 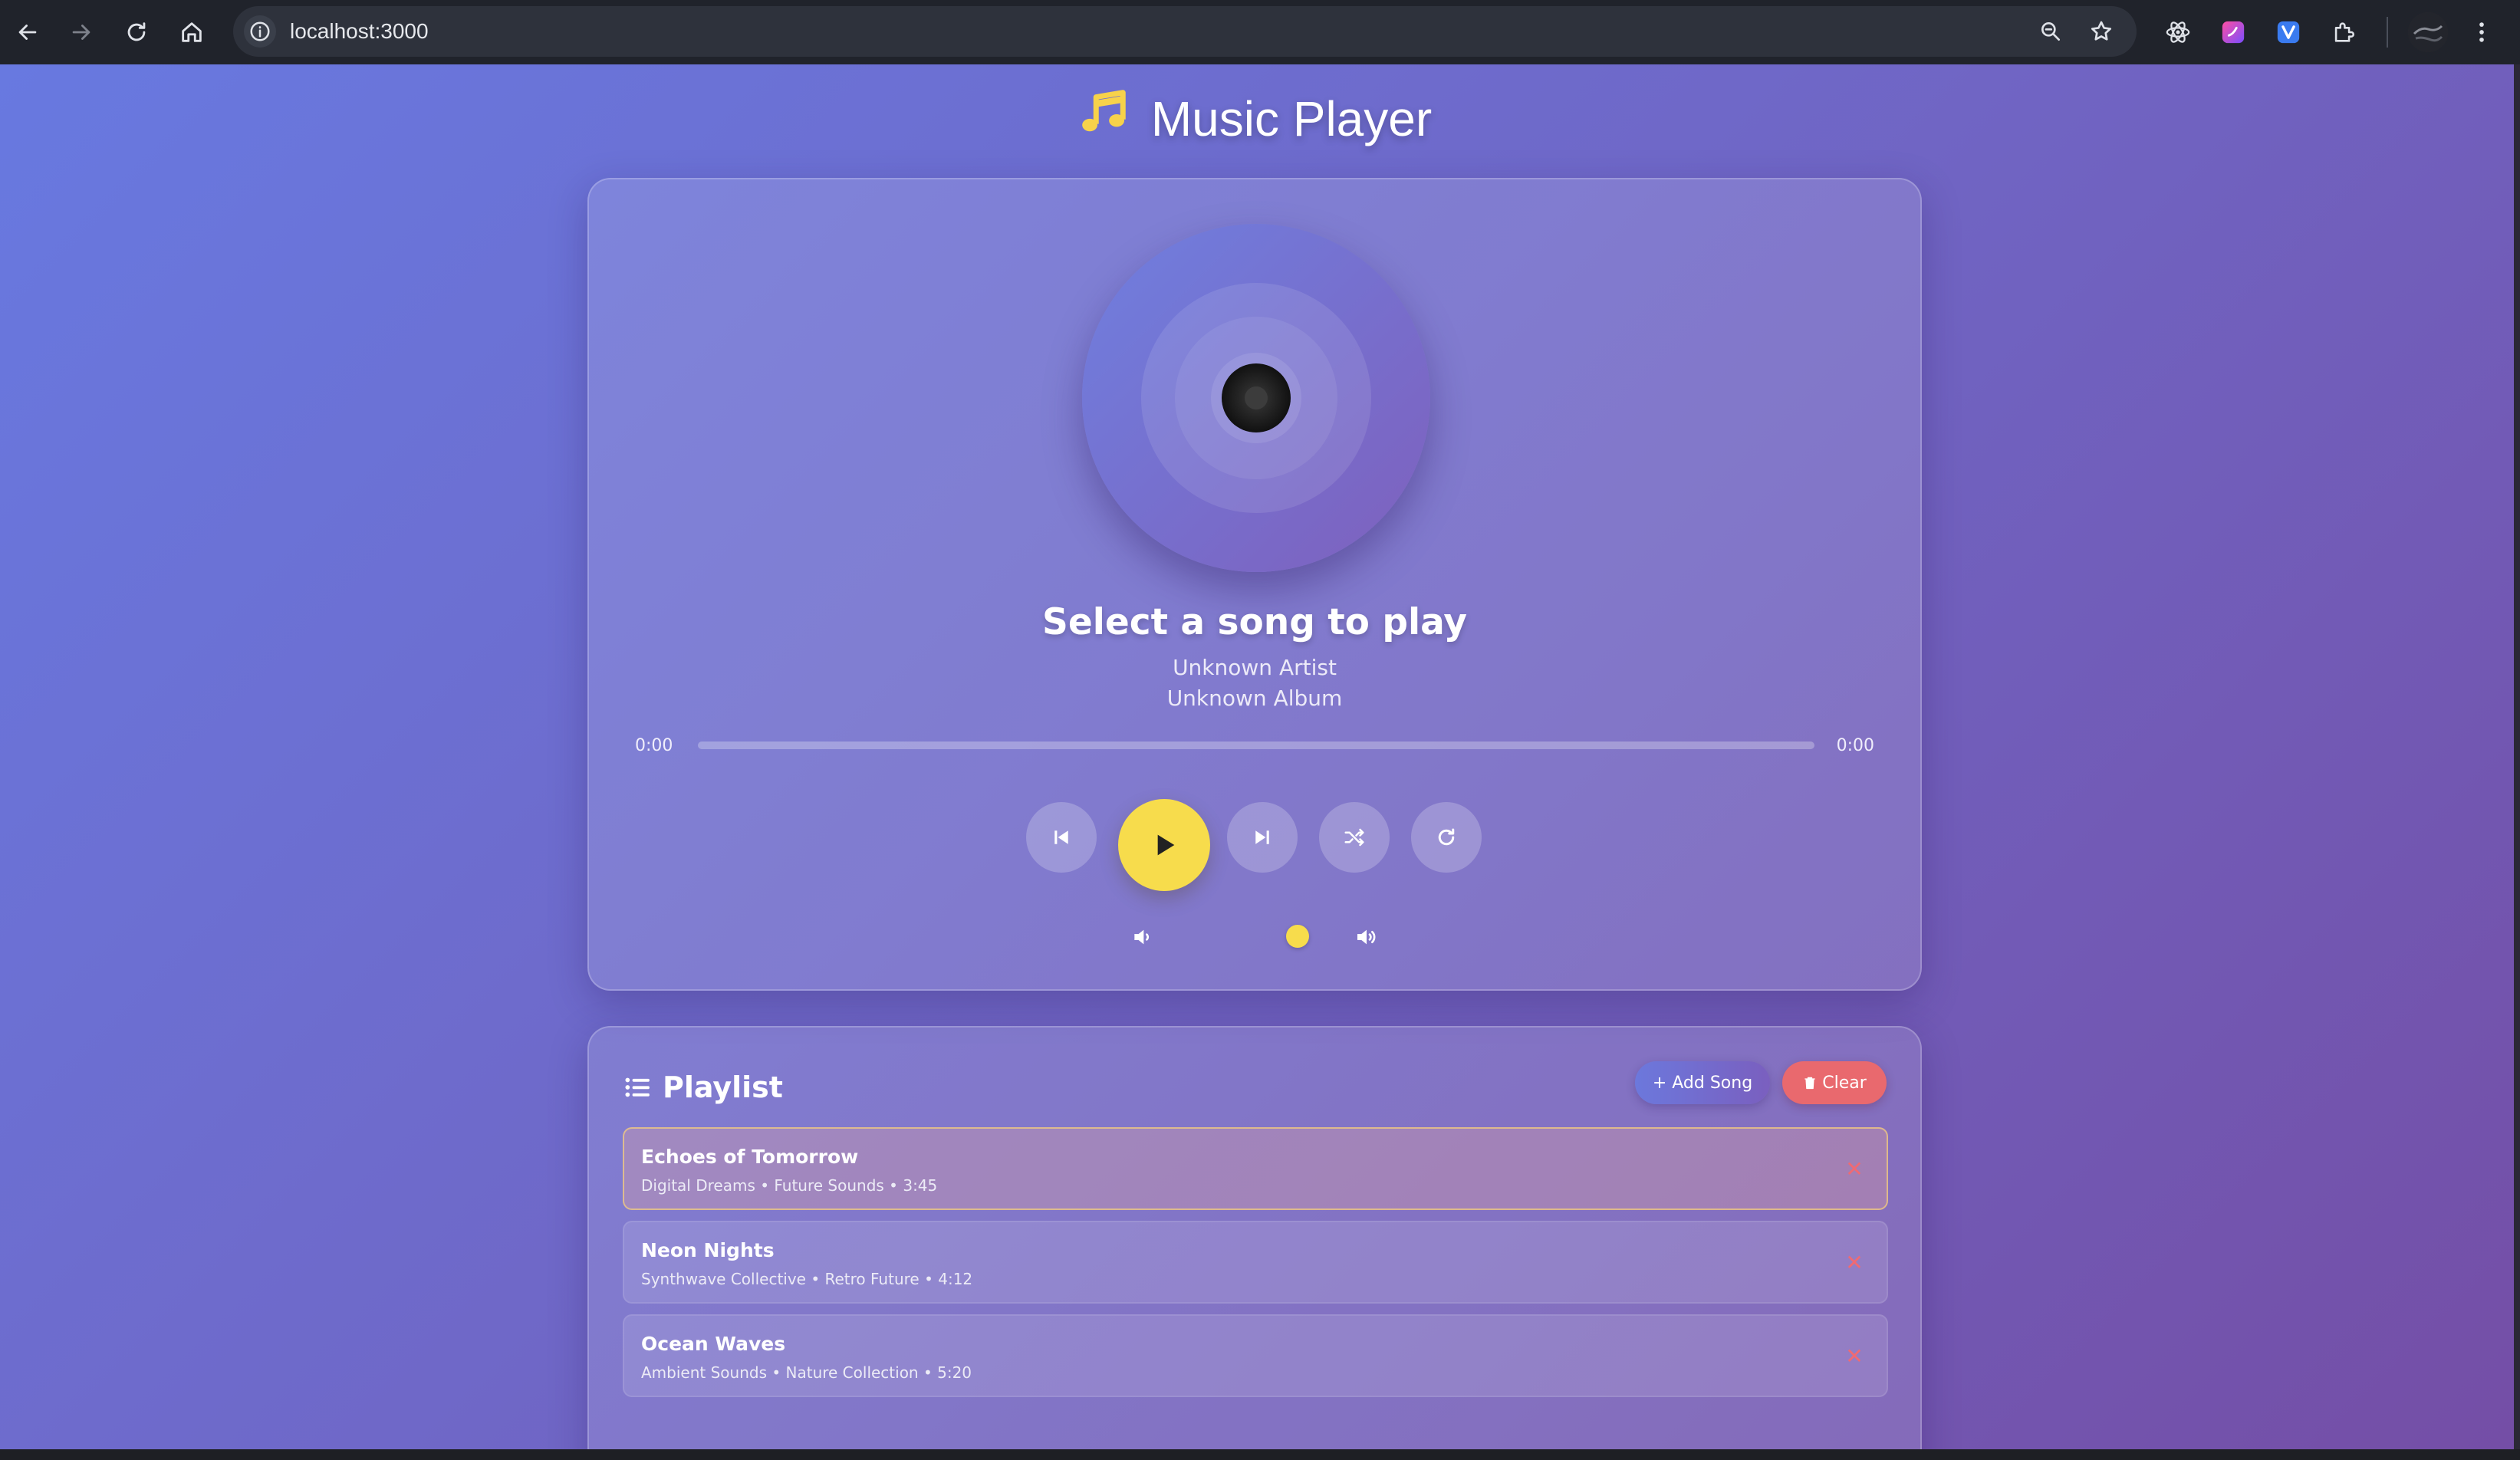 I want to click on clear-label: Clear, so click(x=1844, y=1083).